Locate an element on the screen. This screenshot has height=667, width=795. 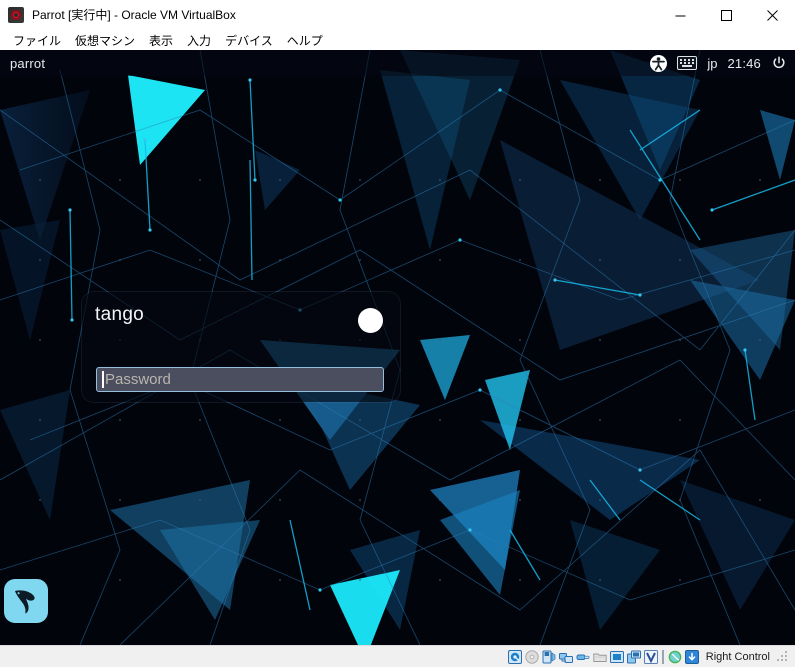
network-icon is located at coordinates (565, 657).